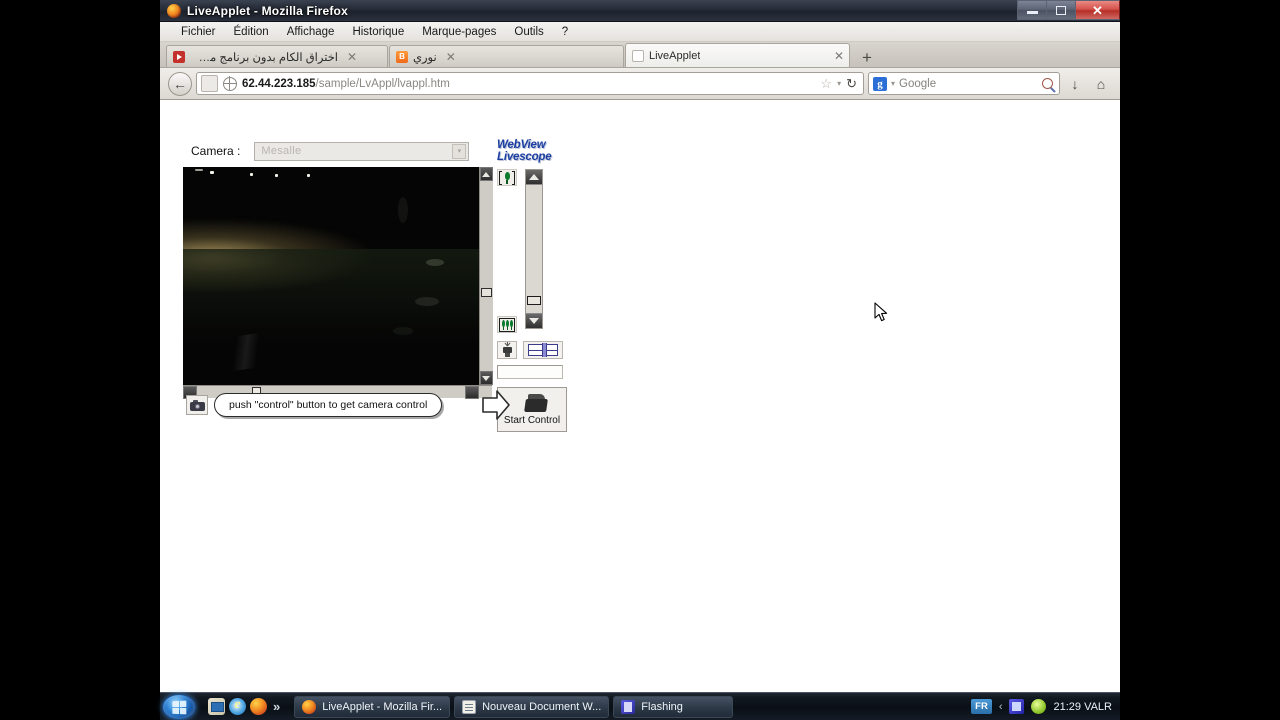  I want to click on new-tab-button: +, so click(867, 57).